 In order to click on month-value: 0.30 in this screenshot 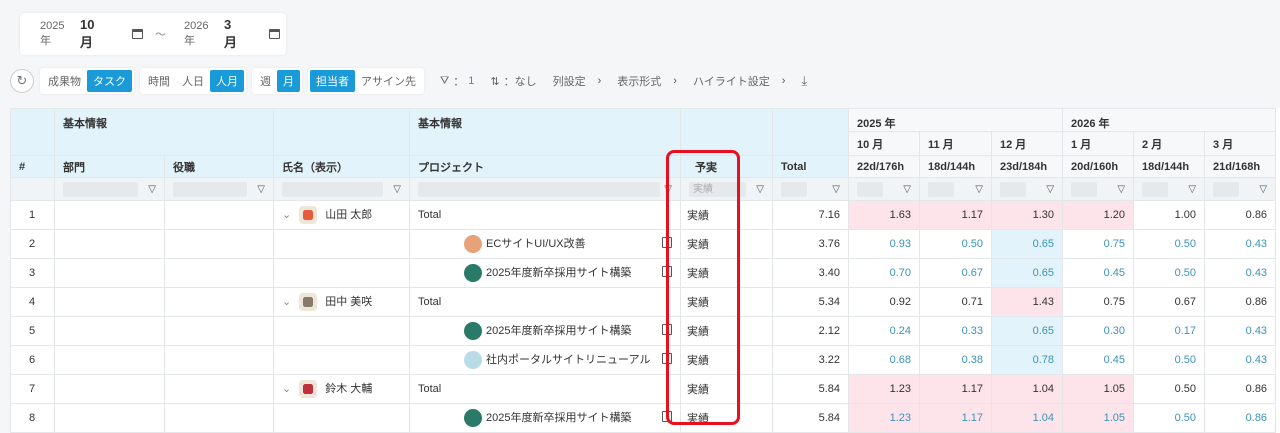, I will do `click(1098, 331)`.